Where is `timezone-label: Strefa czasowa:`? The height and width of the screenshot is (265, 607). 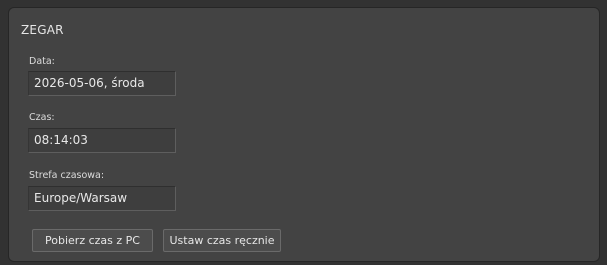
timezone-label: Strefa czasowa: is located at coordinates (67, 175).